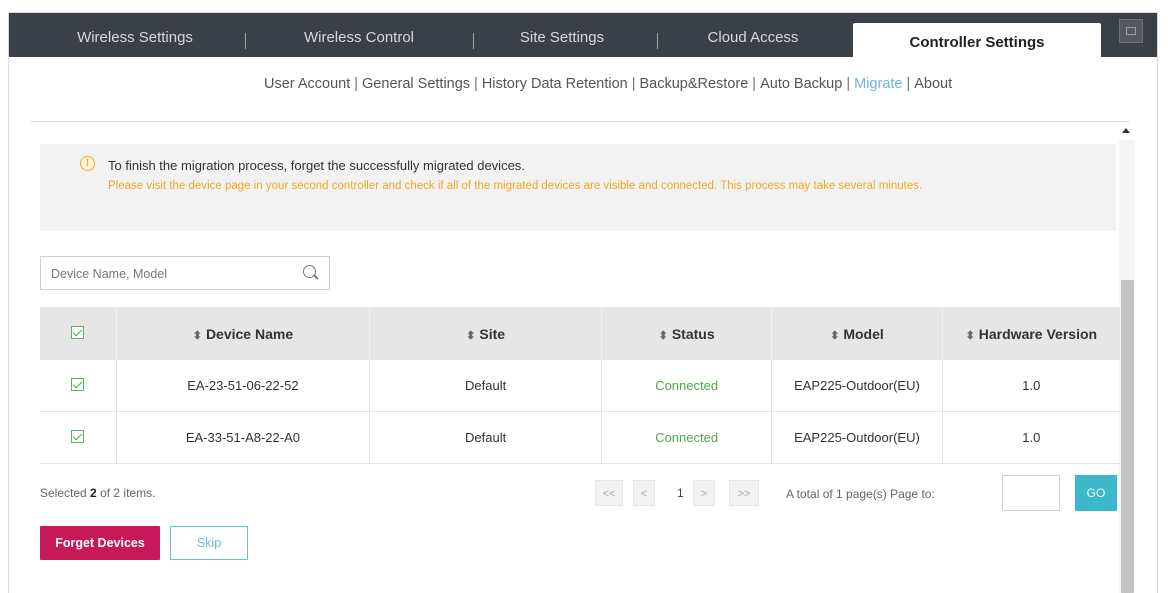 This screenshot has width=1168, height=593. What do you see at coordinates (1031, 333) in the screenshot?
I see `header-hardware-version: ⬍ Hardware Version` at bounding box center [1031, 333].